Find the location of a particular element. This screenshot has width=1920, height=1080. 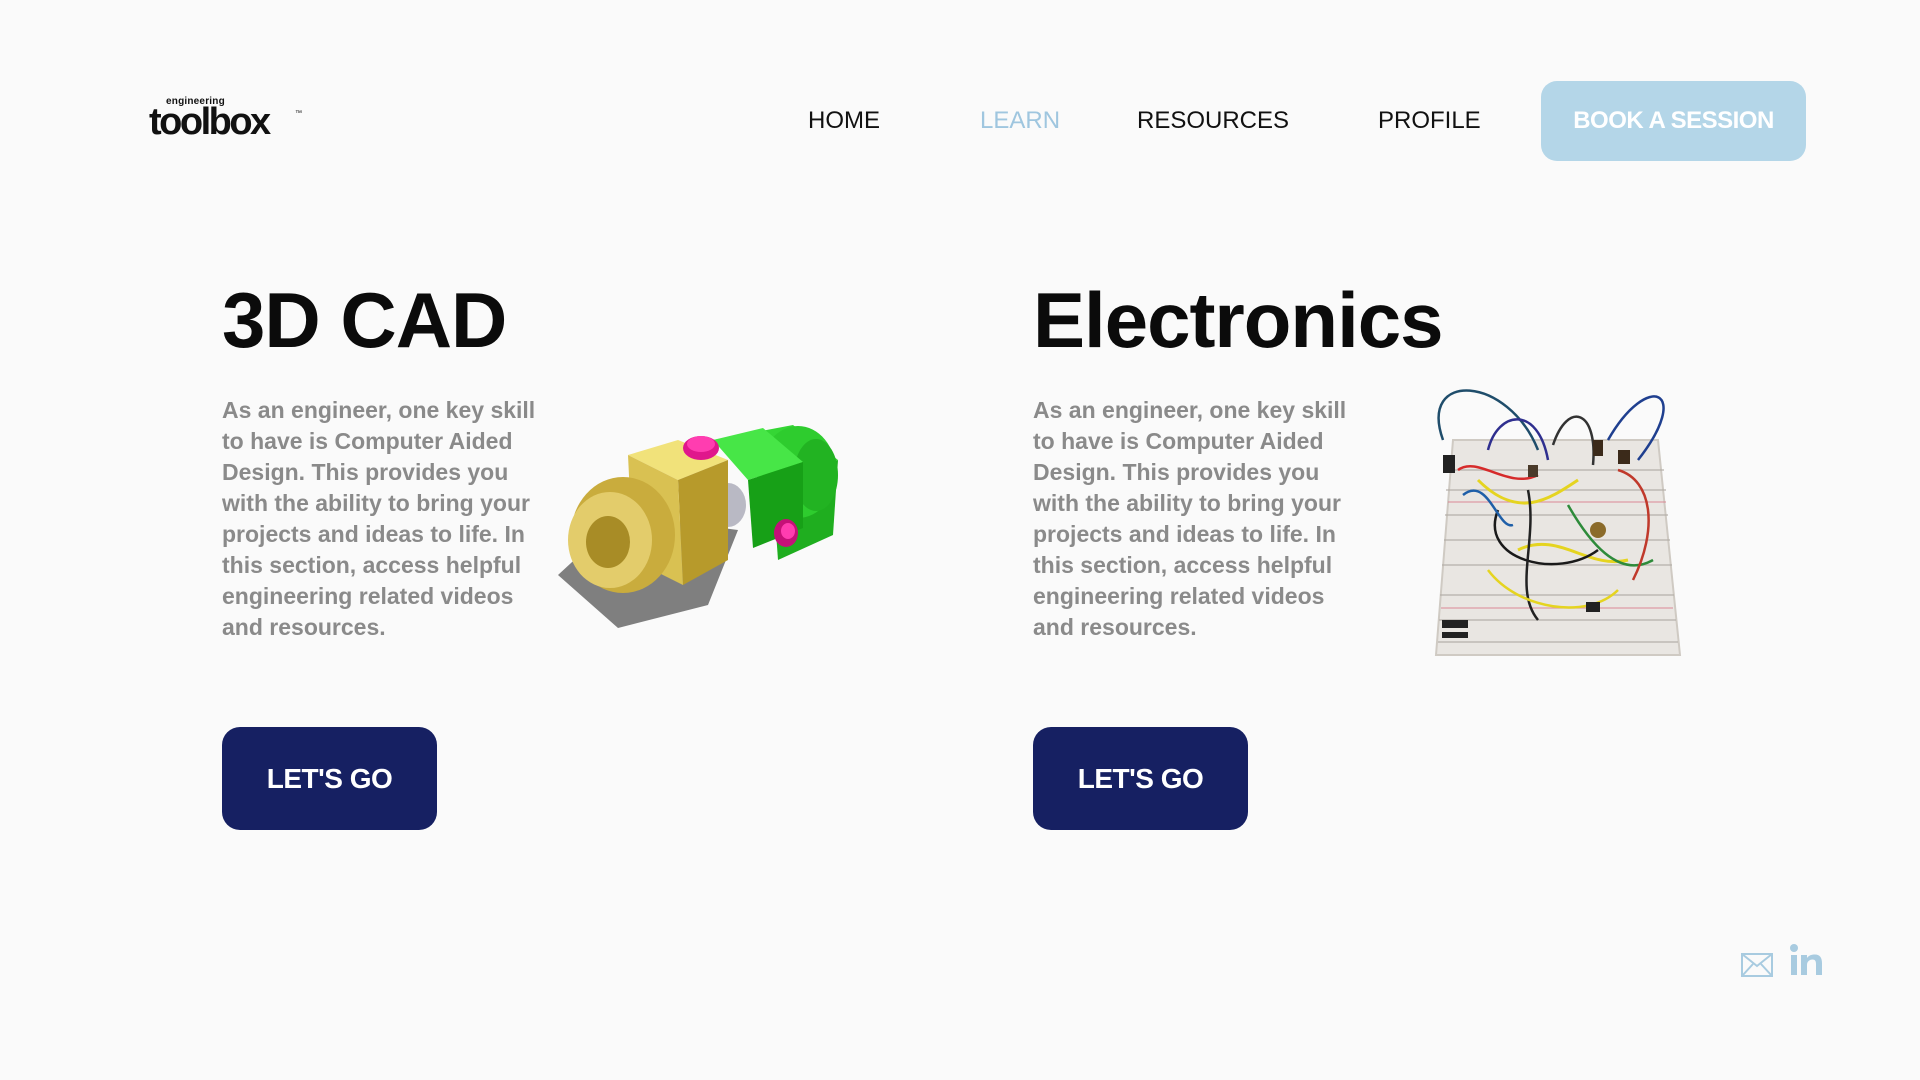

linkedin-icon is located at coordinates (1806, 960).